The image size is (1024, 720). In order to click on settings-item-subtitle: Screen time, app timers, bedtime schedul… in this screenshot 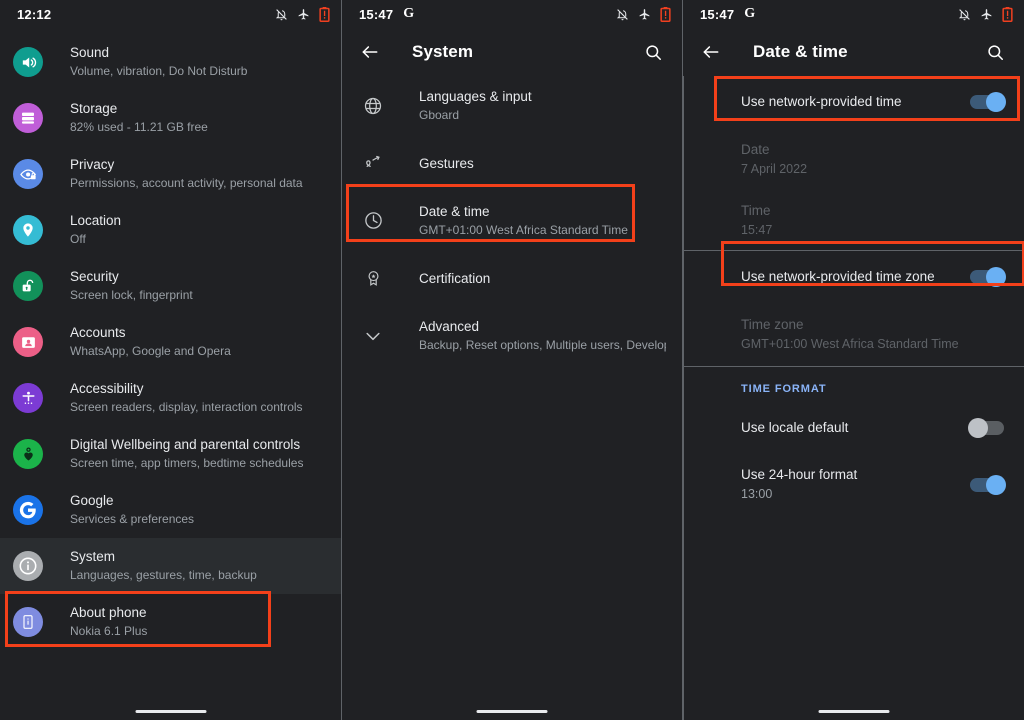, I will do `click(187, 463)`.